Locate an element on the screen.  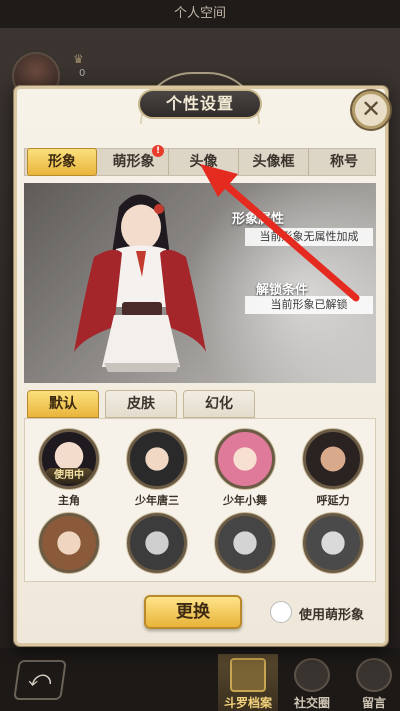
tab-avatar-frame: 头像框 is located at coordinates (274, 162).